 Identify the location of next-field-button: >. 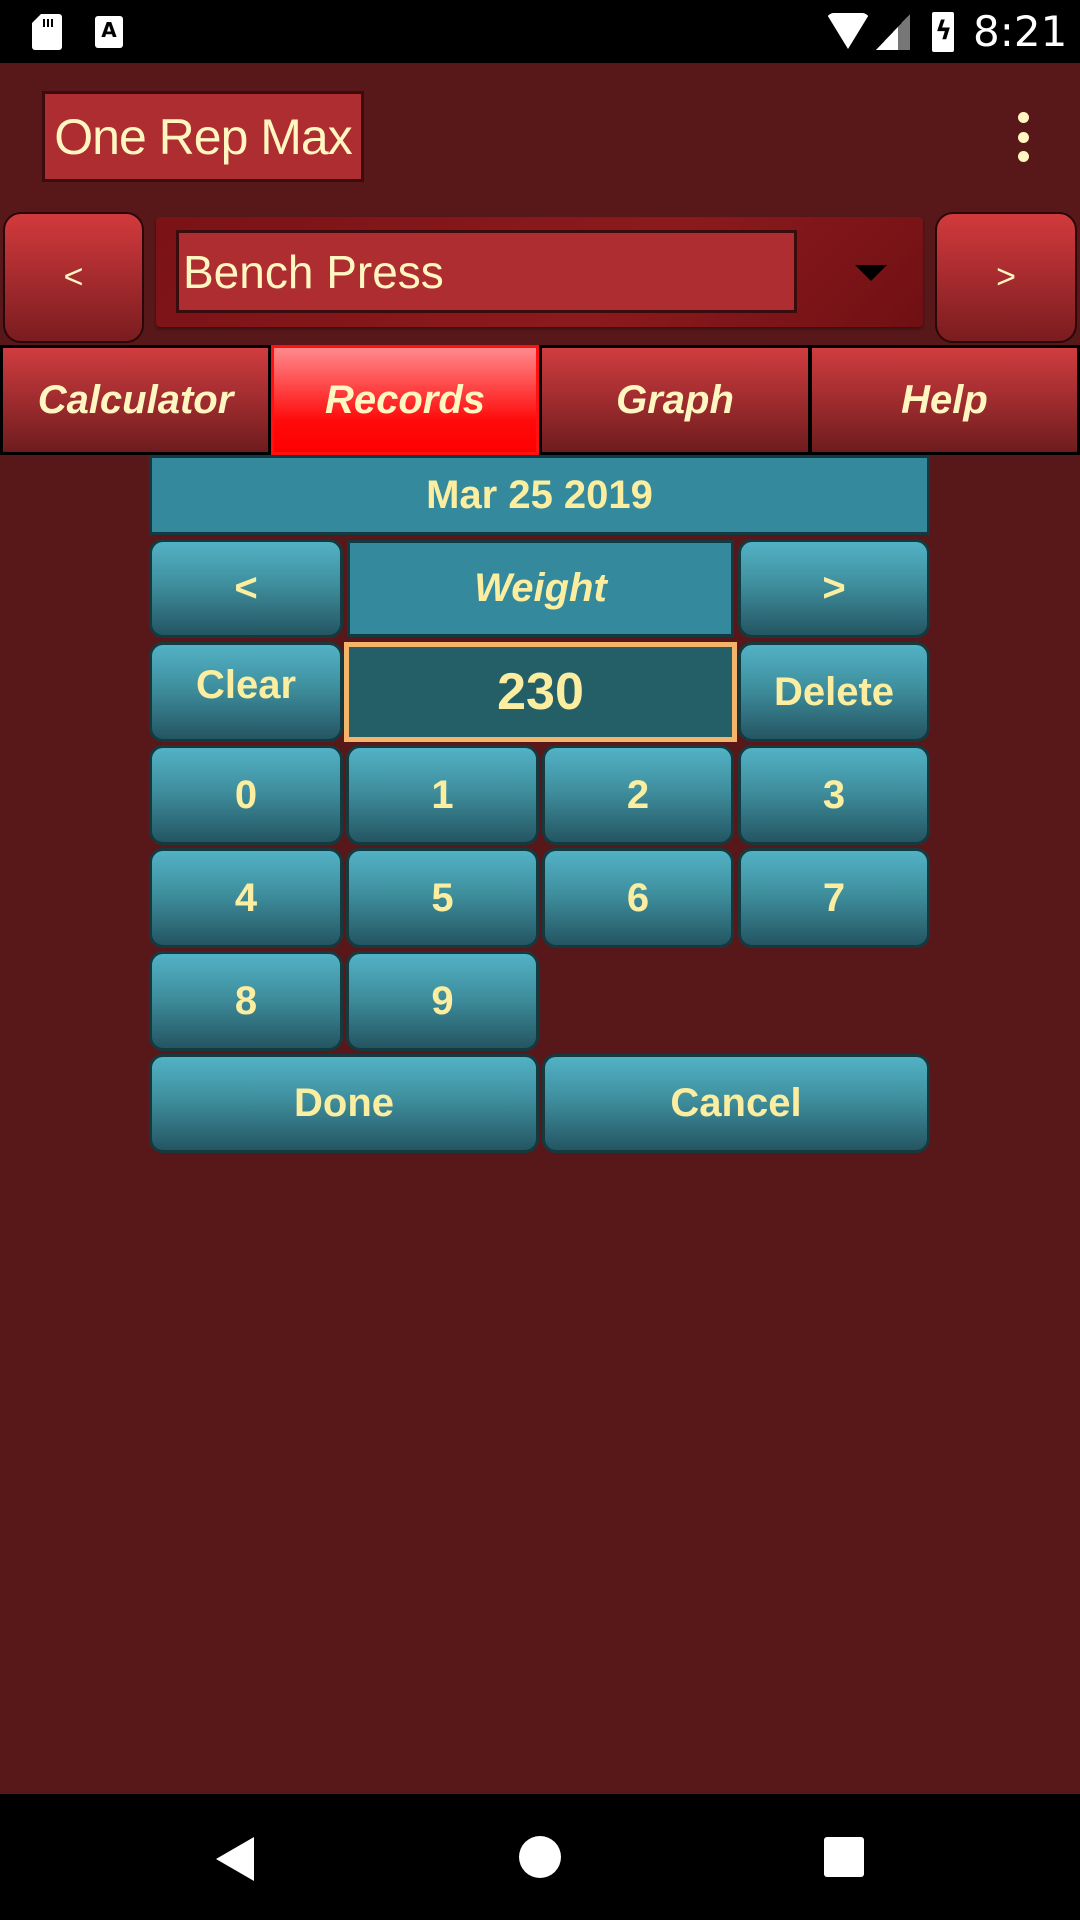
(834, 588).